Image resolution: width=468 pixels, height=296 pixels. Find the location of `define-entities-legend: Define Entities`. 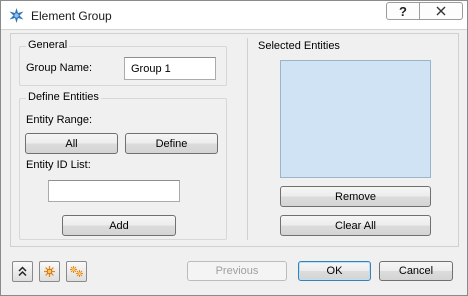

define-entities-legend: Define Entities is located at coordinates (63, 97).